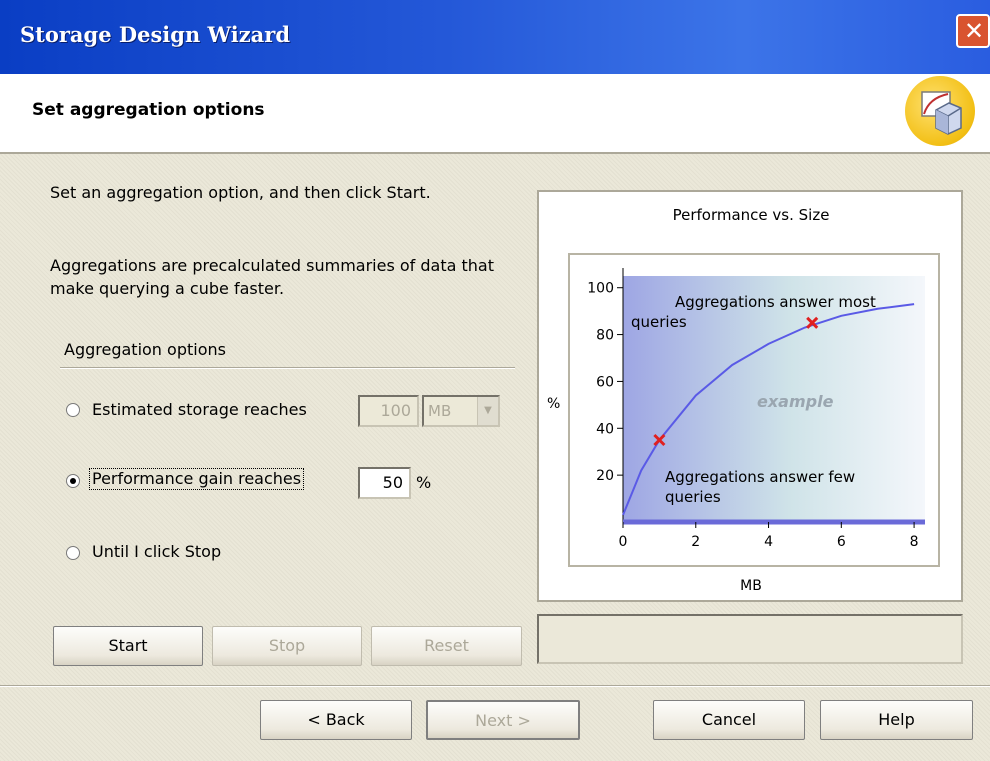 This screenshot has width=990, height=761. What do you see at coordinates (914, 542) in the screenshot?
I see `x-tick-label: 8` at bounding box center [914, 542].